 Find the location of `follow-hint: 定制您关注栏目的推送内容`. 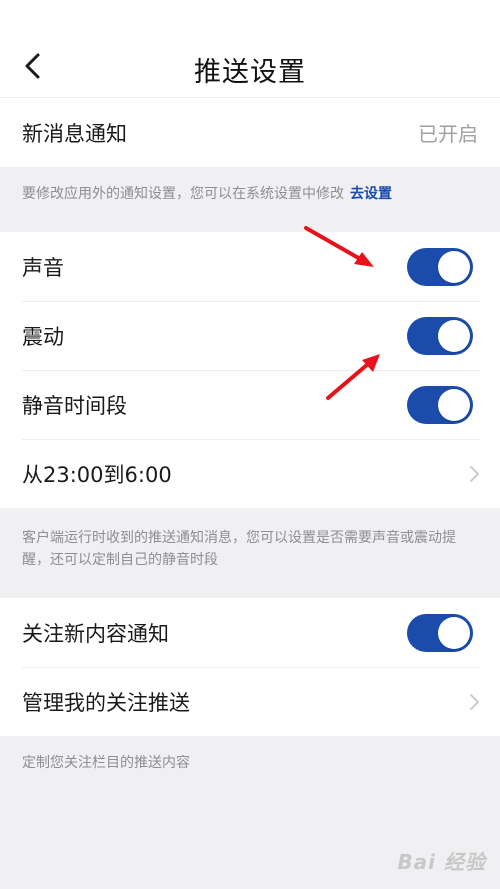

follow-hint: 定制您关注栏目的推送内容 is located at coordinates (106, 763).